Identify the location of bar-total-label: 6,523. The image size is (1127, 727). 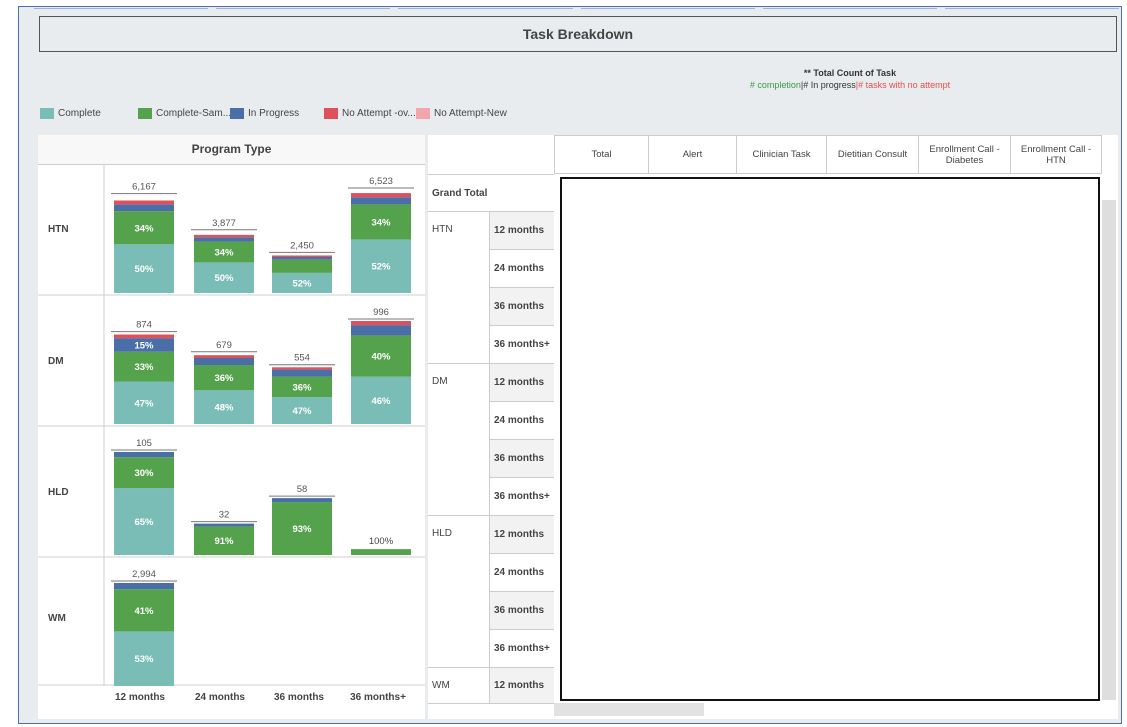
(381, 181).